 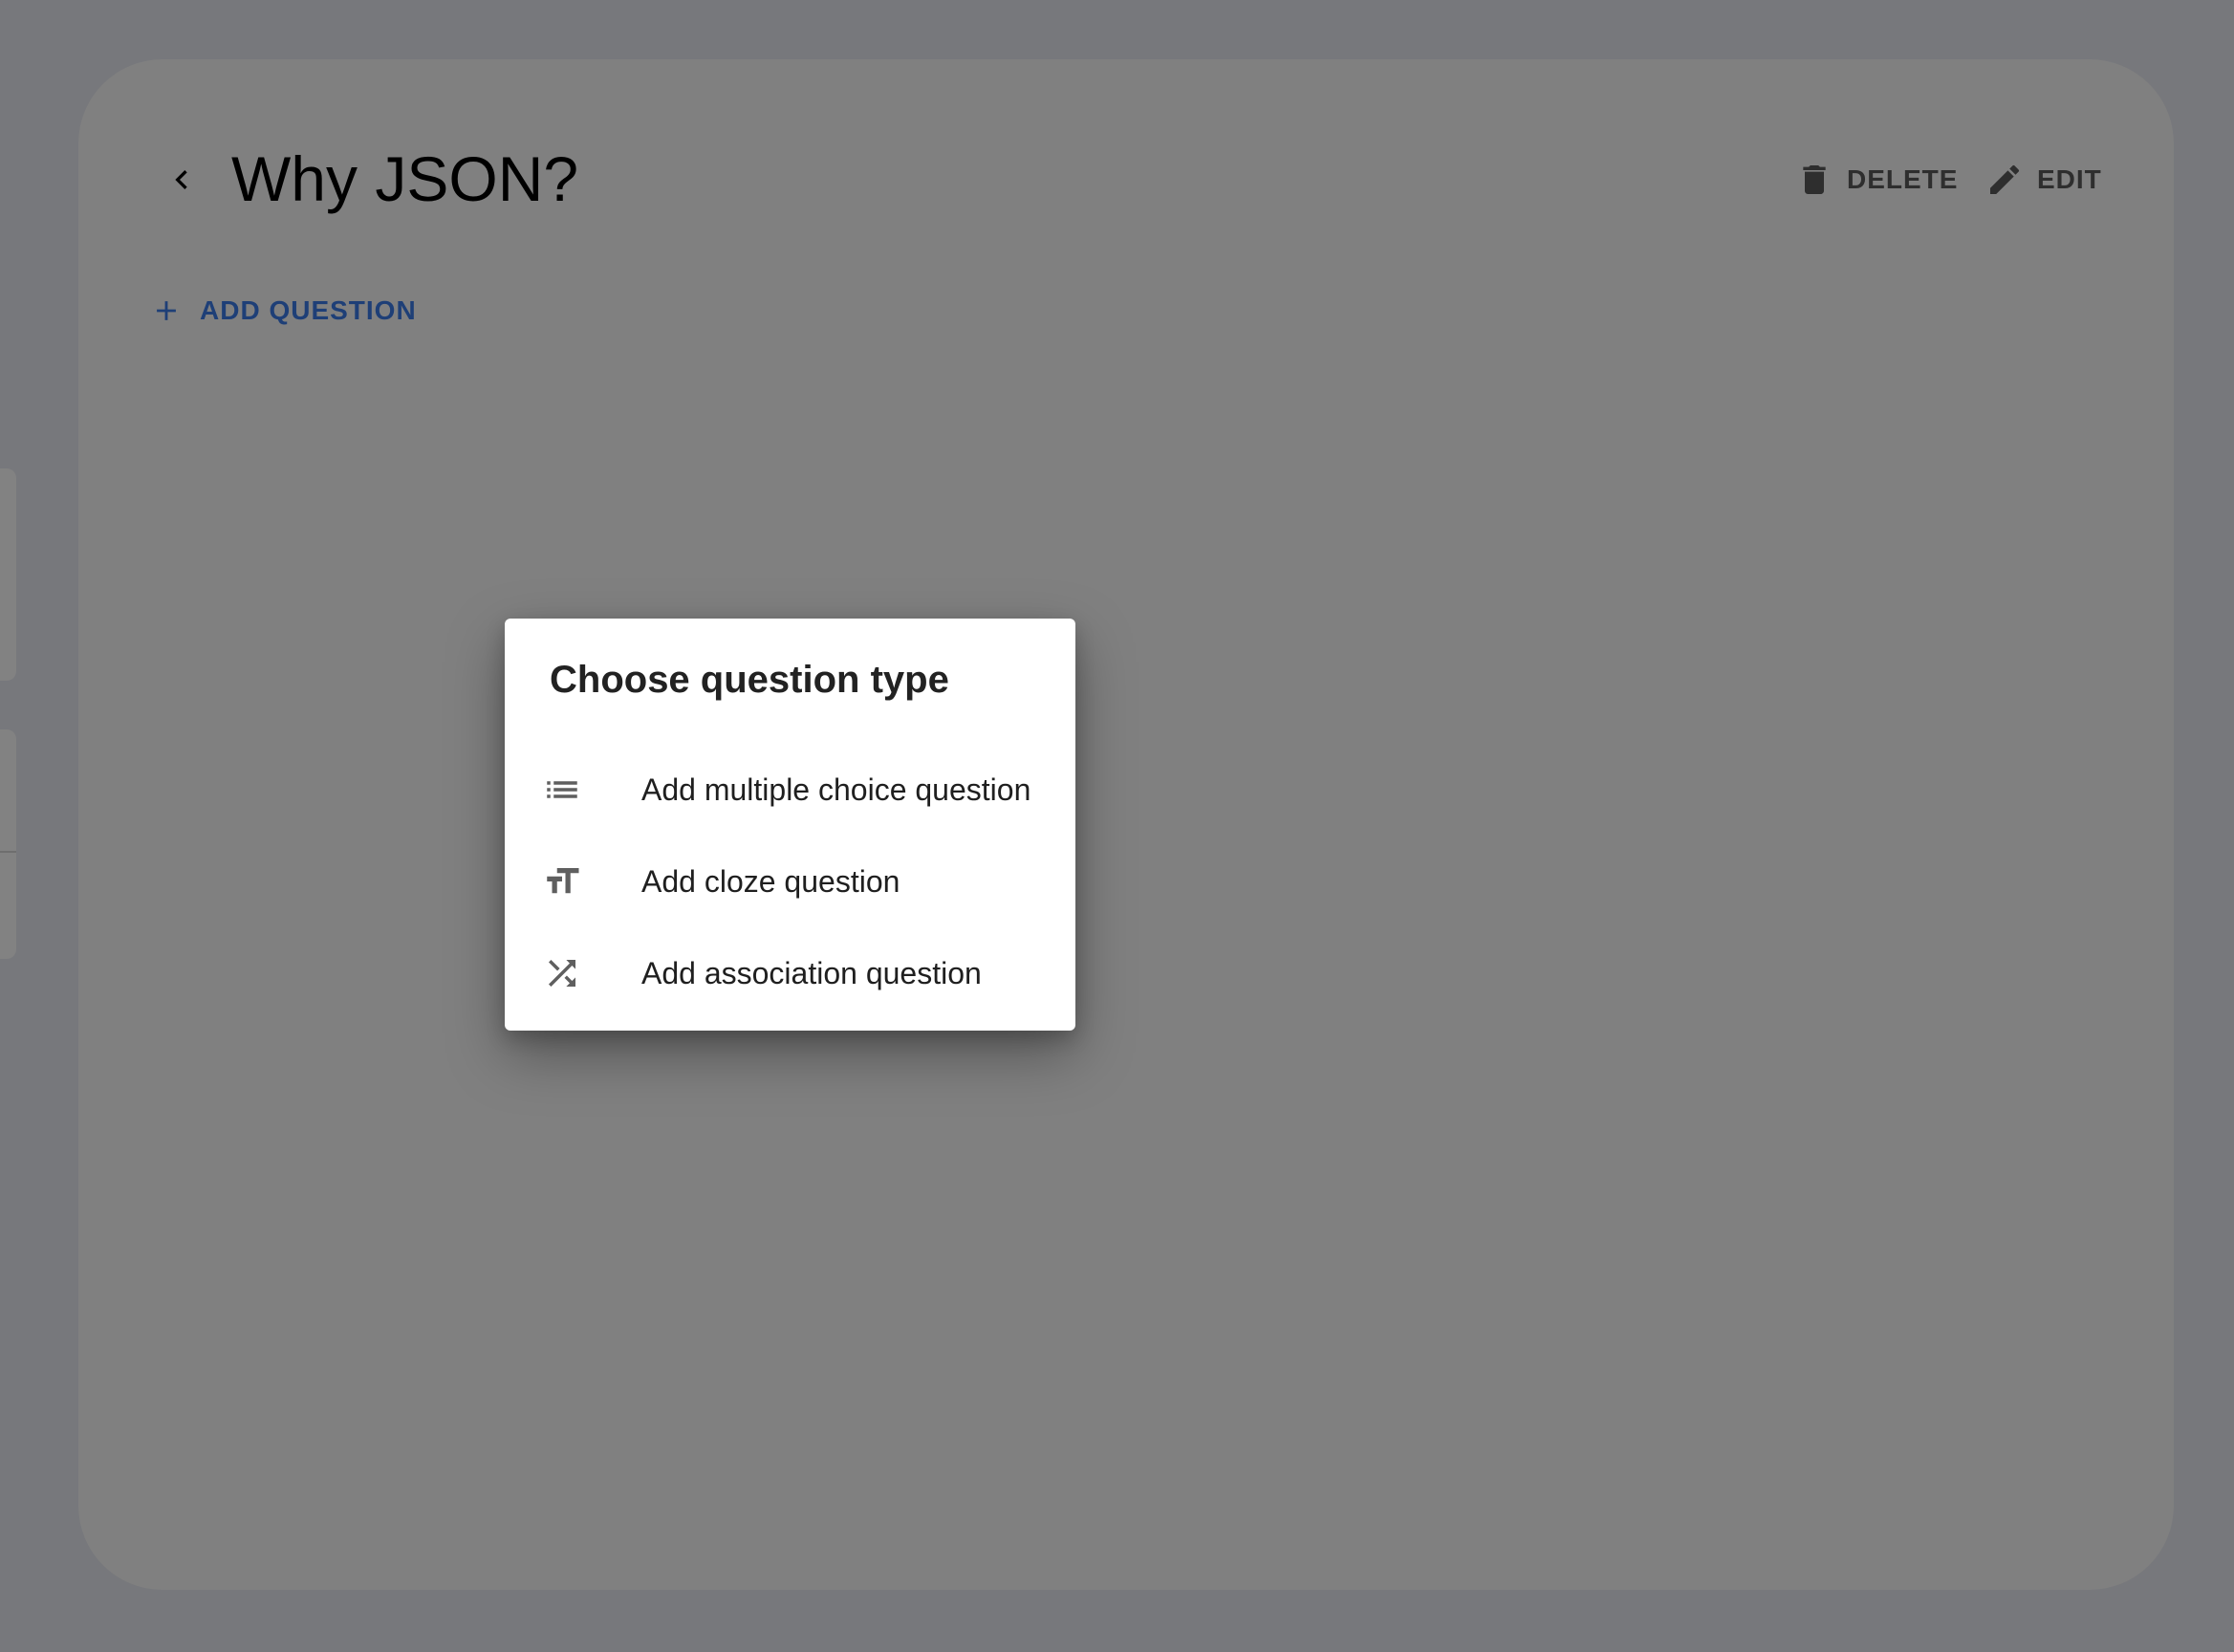 I want to click on shuffle-icon, so click(x=562, y=973).